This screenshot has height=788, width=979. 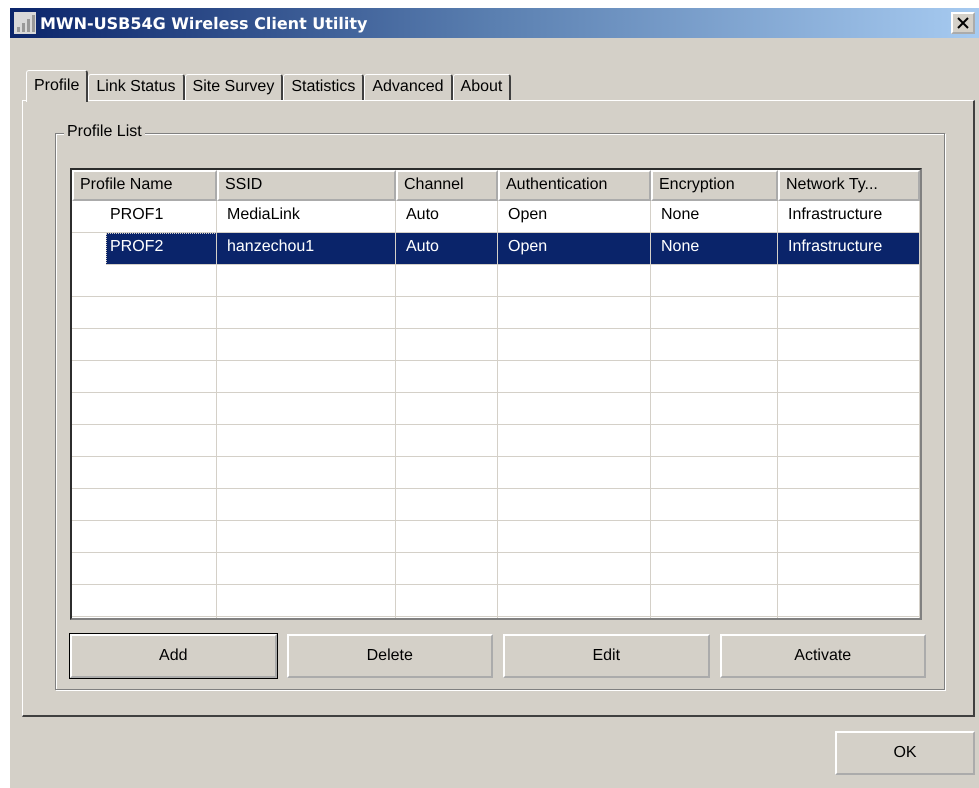 I want to click on ok-button: OK, so click(x=905, y=753).